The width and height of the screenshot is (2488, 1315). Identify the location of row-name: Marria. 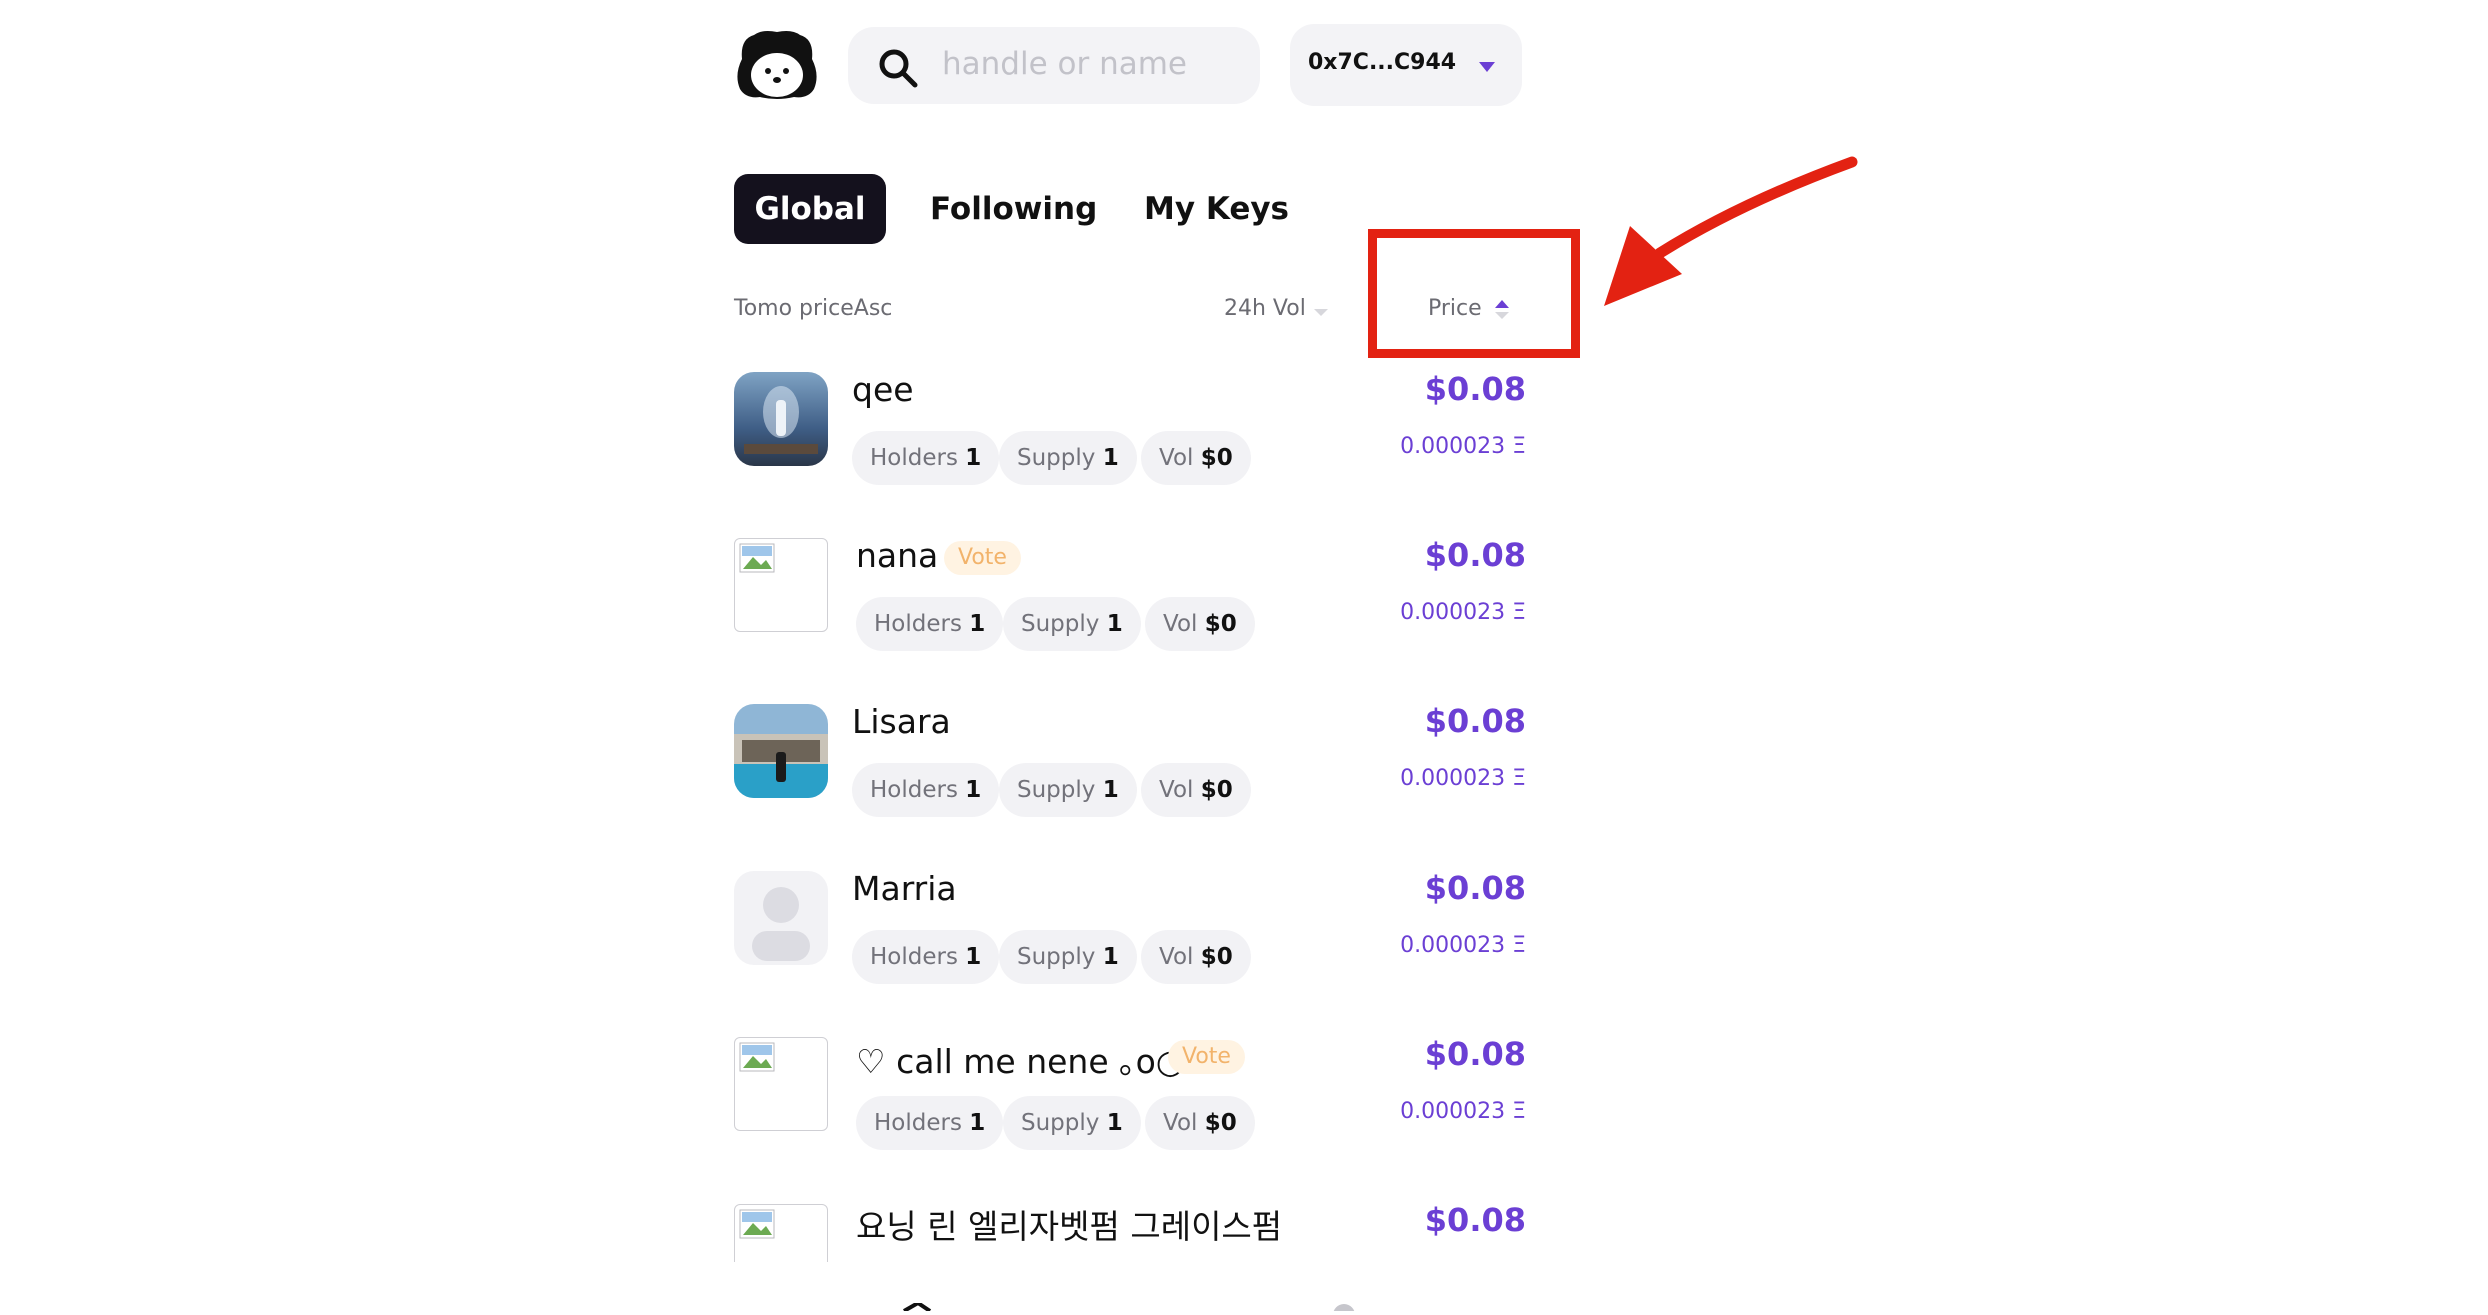
(904, 888).